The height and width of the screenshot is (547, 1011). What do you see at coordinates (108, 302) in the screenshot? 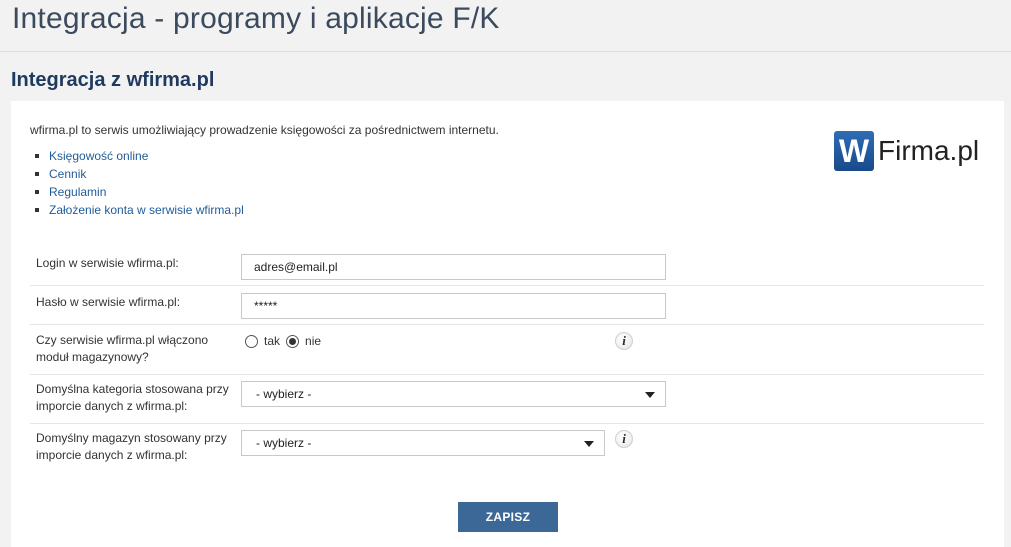
I see `password-label: Hasło w serwisie wfirma.pl:` at bounding box center [108, 302].